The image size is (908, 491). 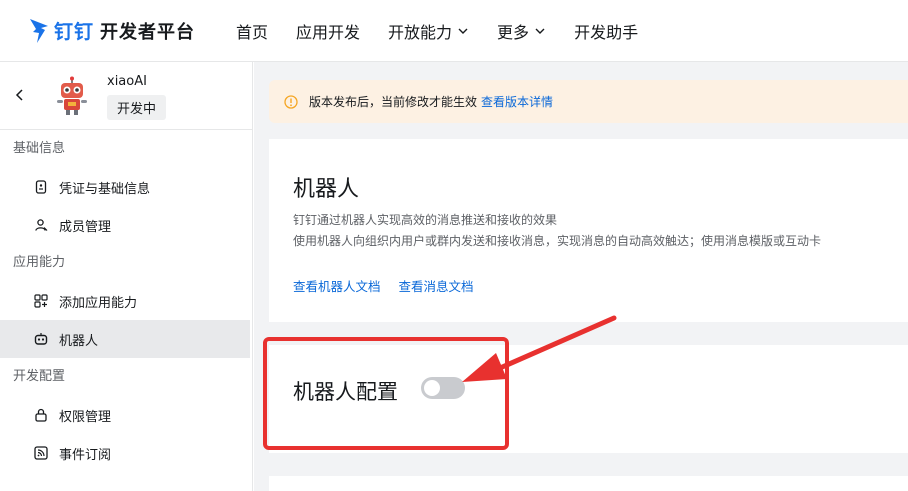 I want to click on nav-home: 首页, so click(x=252, y=31).